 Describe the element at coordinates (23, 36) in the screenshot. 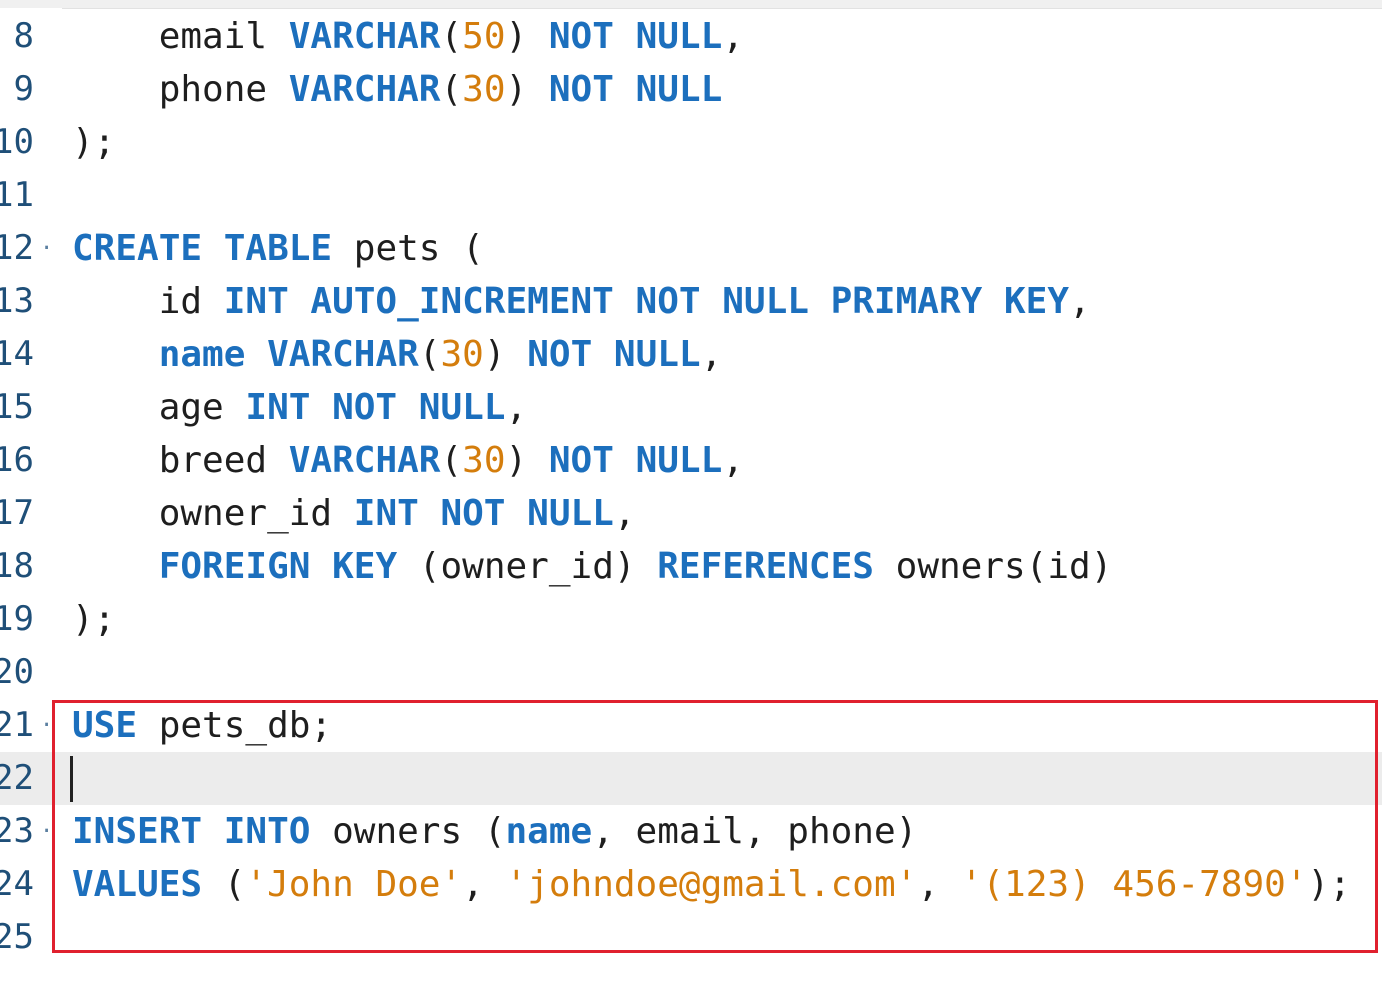

I see `line-number: 8` at that location.